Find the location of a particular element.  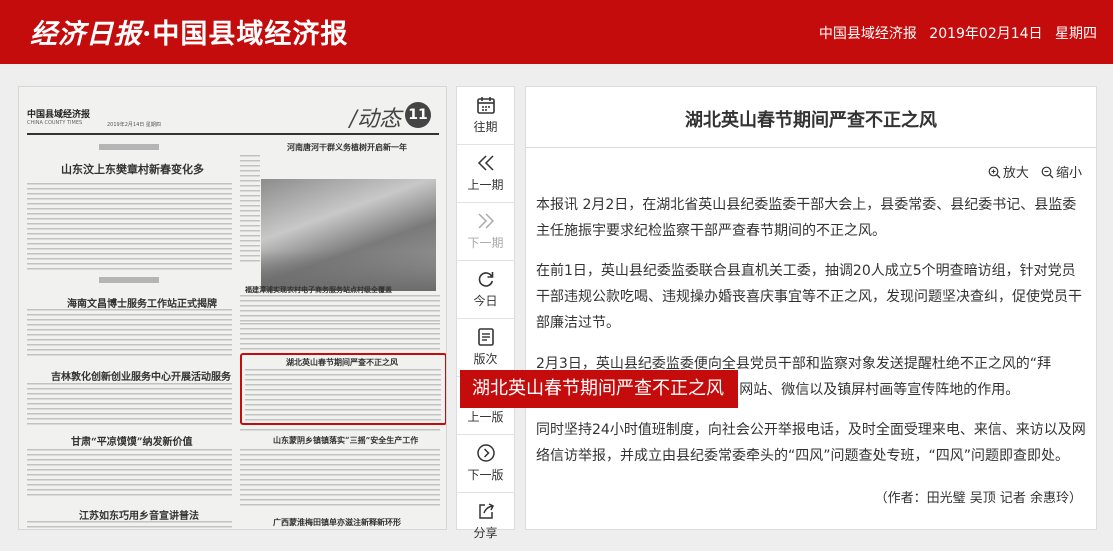

site-logo: 经济日报·中国县域经济报 is located at coordinates (189, 31).